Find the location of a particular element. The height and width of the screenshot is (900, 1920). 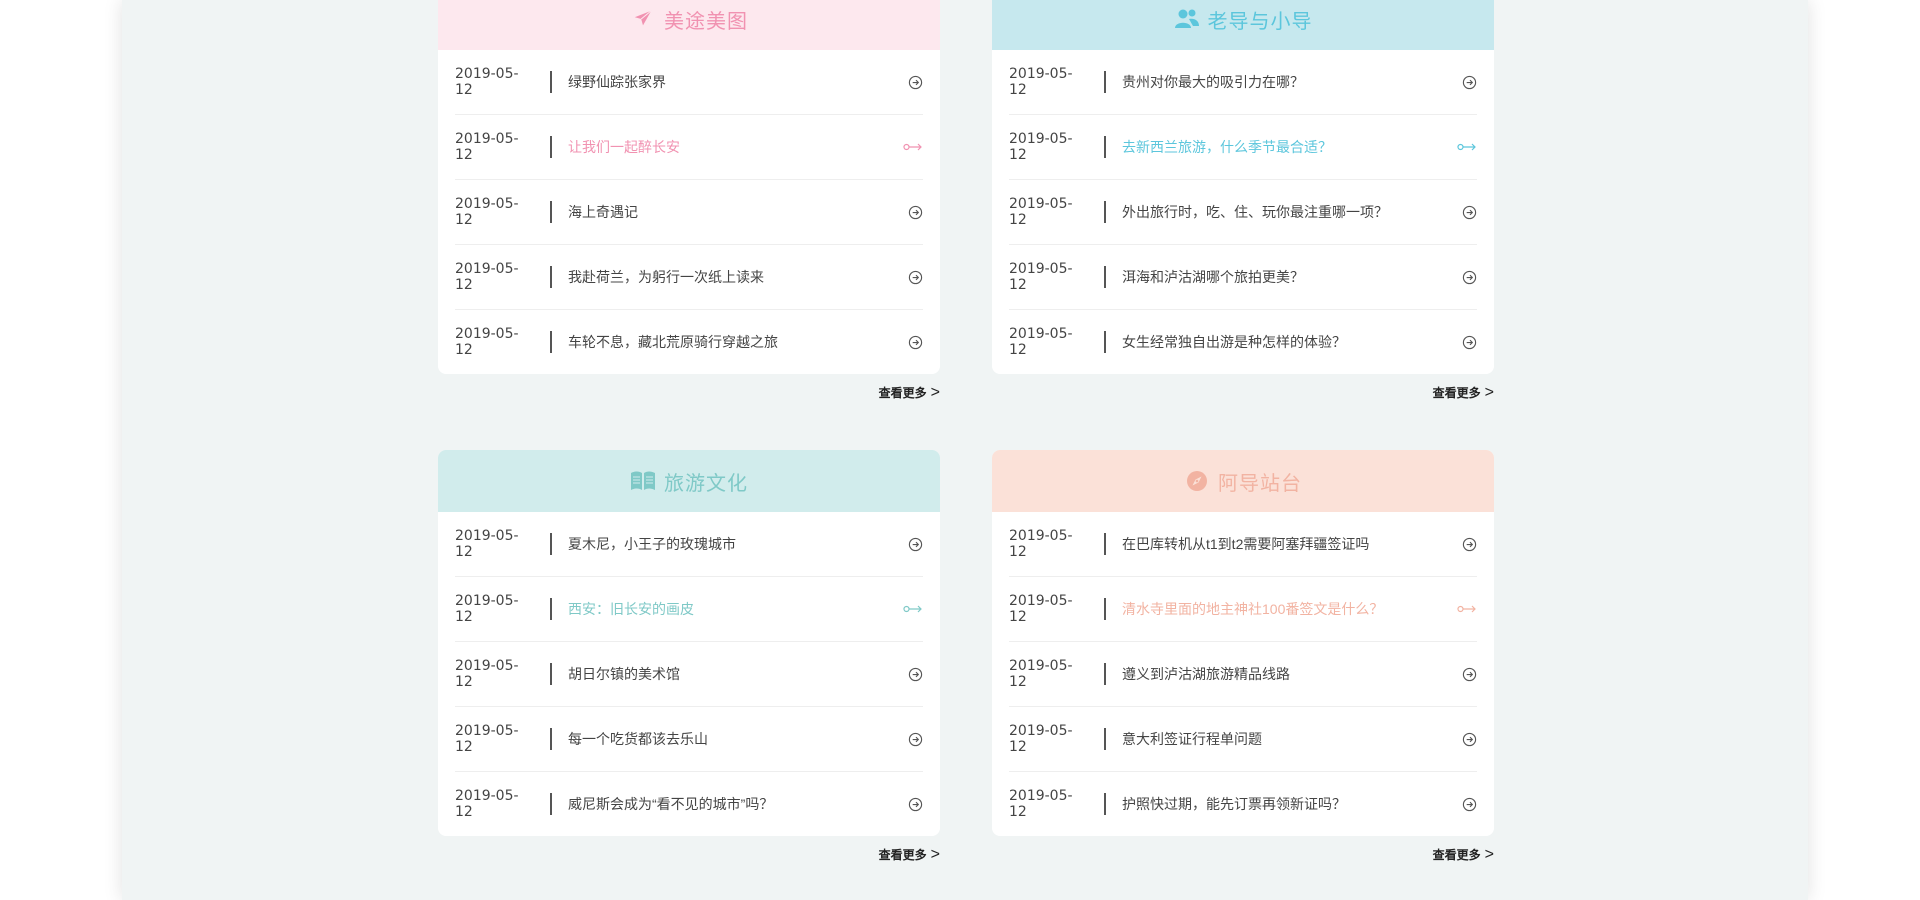

item-title: 去新西兰旅游，什么季节最合适？ is located at coordinates (1289, 147).